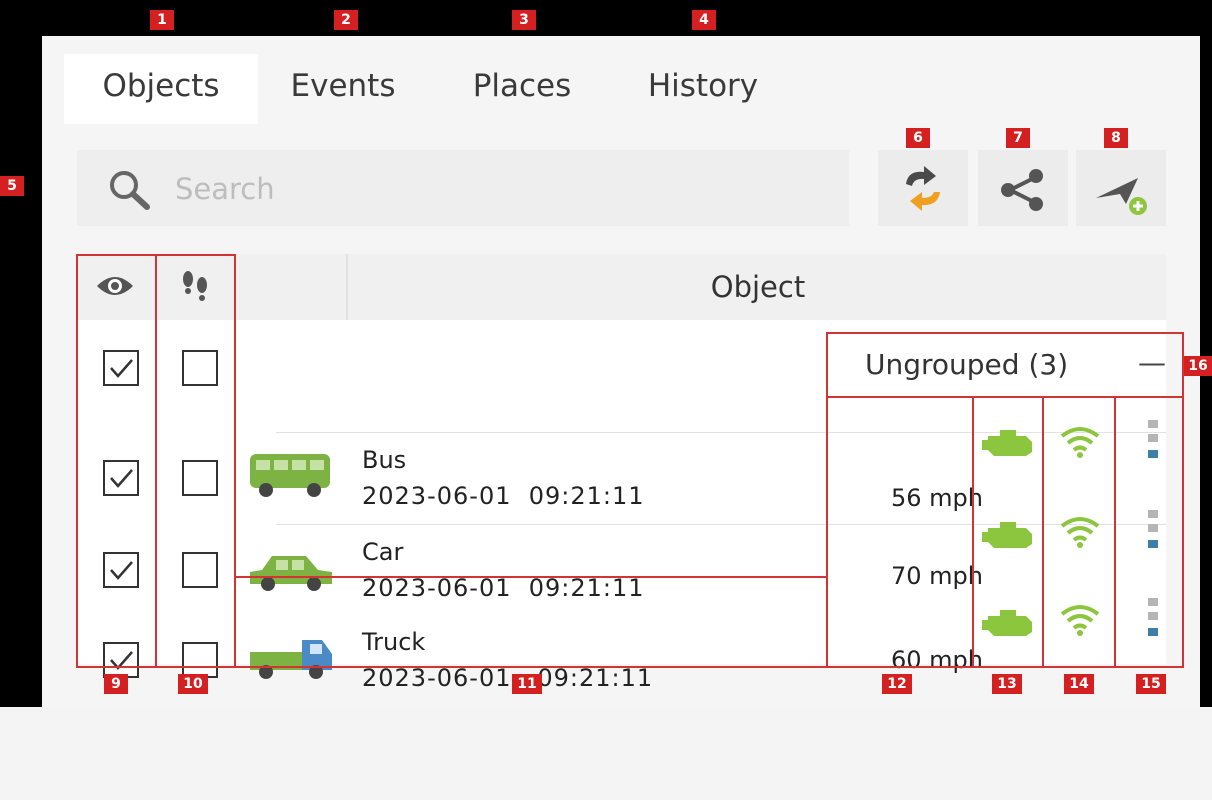  Describe the element at coordinates (1079, 684) in the screenshot. I see `annotation-tag: 14` at that location.